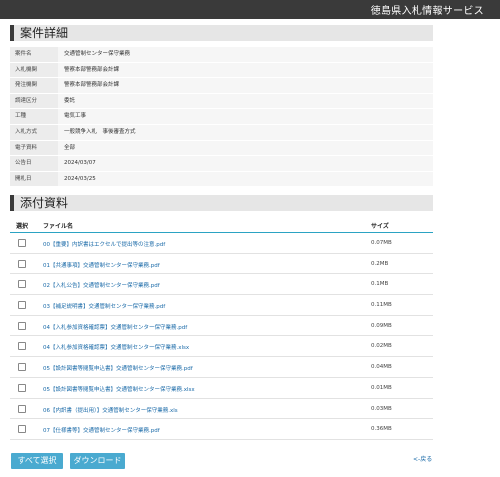  Describe the element at coordinates (380, 226) in the screenshot. I see `column-header-size: サイズ` at that location.